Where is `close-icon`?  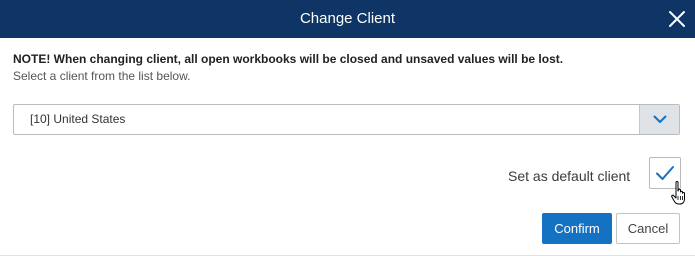 close-icon is located at coordinates (677, 19).